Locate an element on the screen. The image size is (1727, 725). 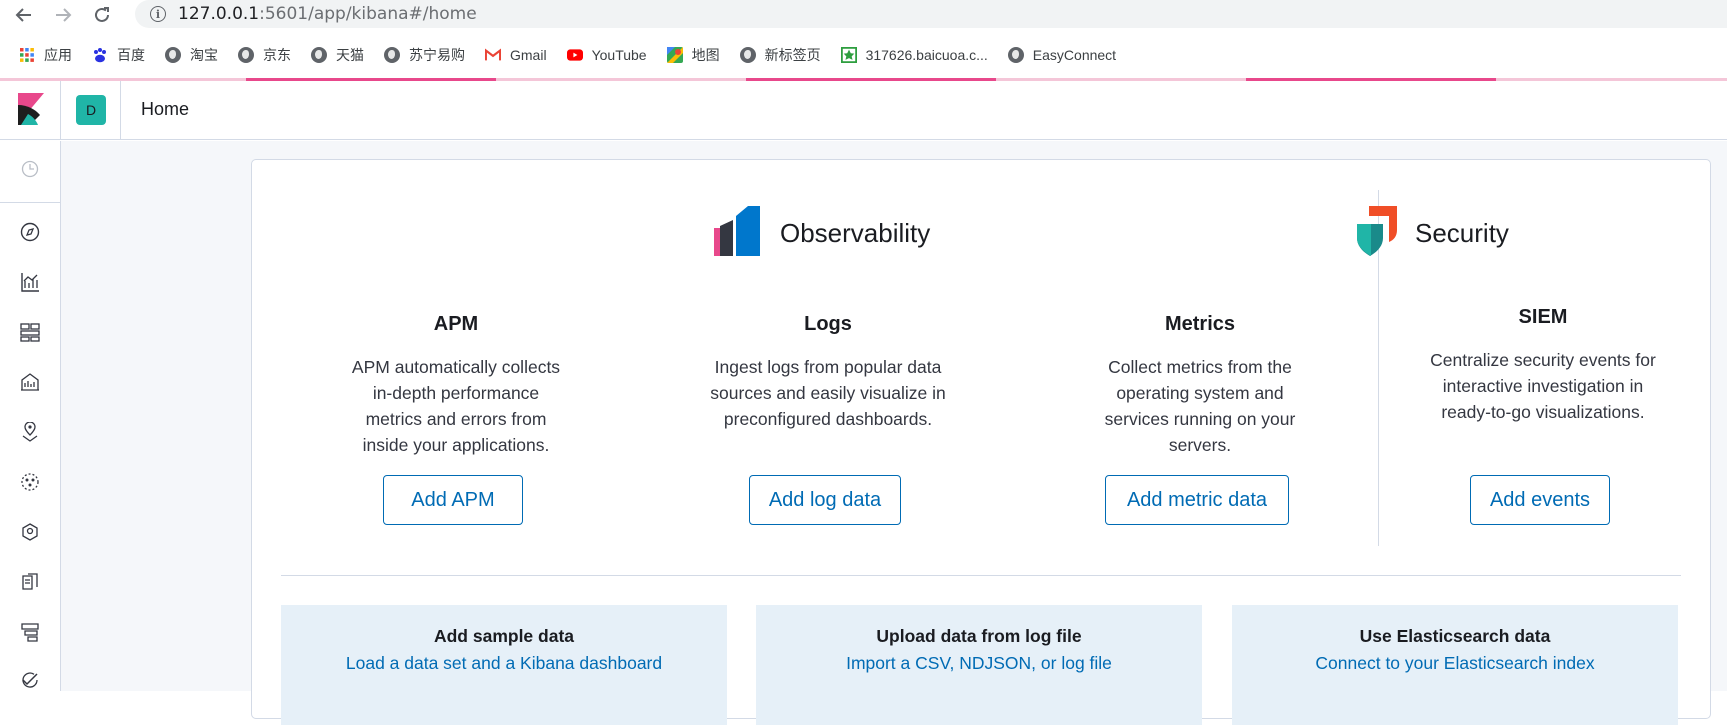
tile-link: Import a CSV, NDJSON, or log file is located at coordinates (979, 663).